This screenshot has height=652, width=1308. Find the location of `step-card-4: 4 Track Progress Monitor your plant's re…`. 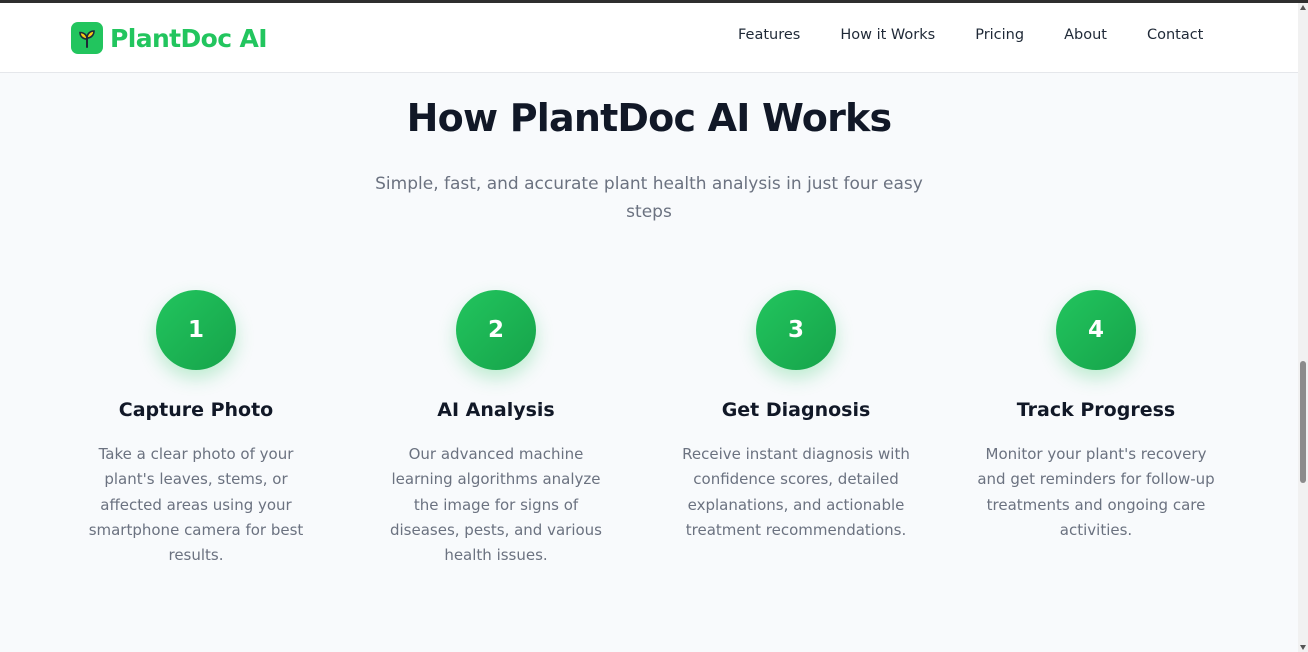

step-card-4: 4 Track Progress Monitor your plant's re… is located at coordinates (1096, 416).